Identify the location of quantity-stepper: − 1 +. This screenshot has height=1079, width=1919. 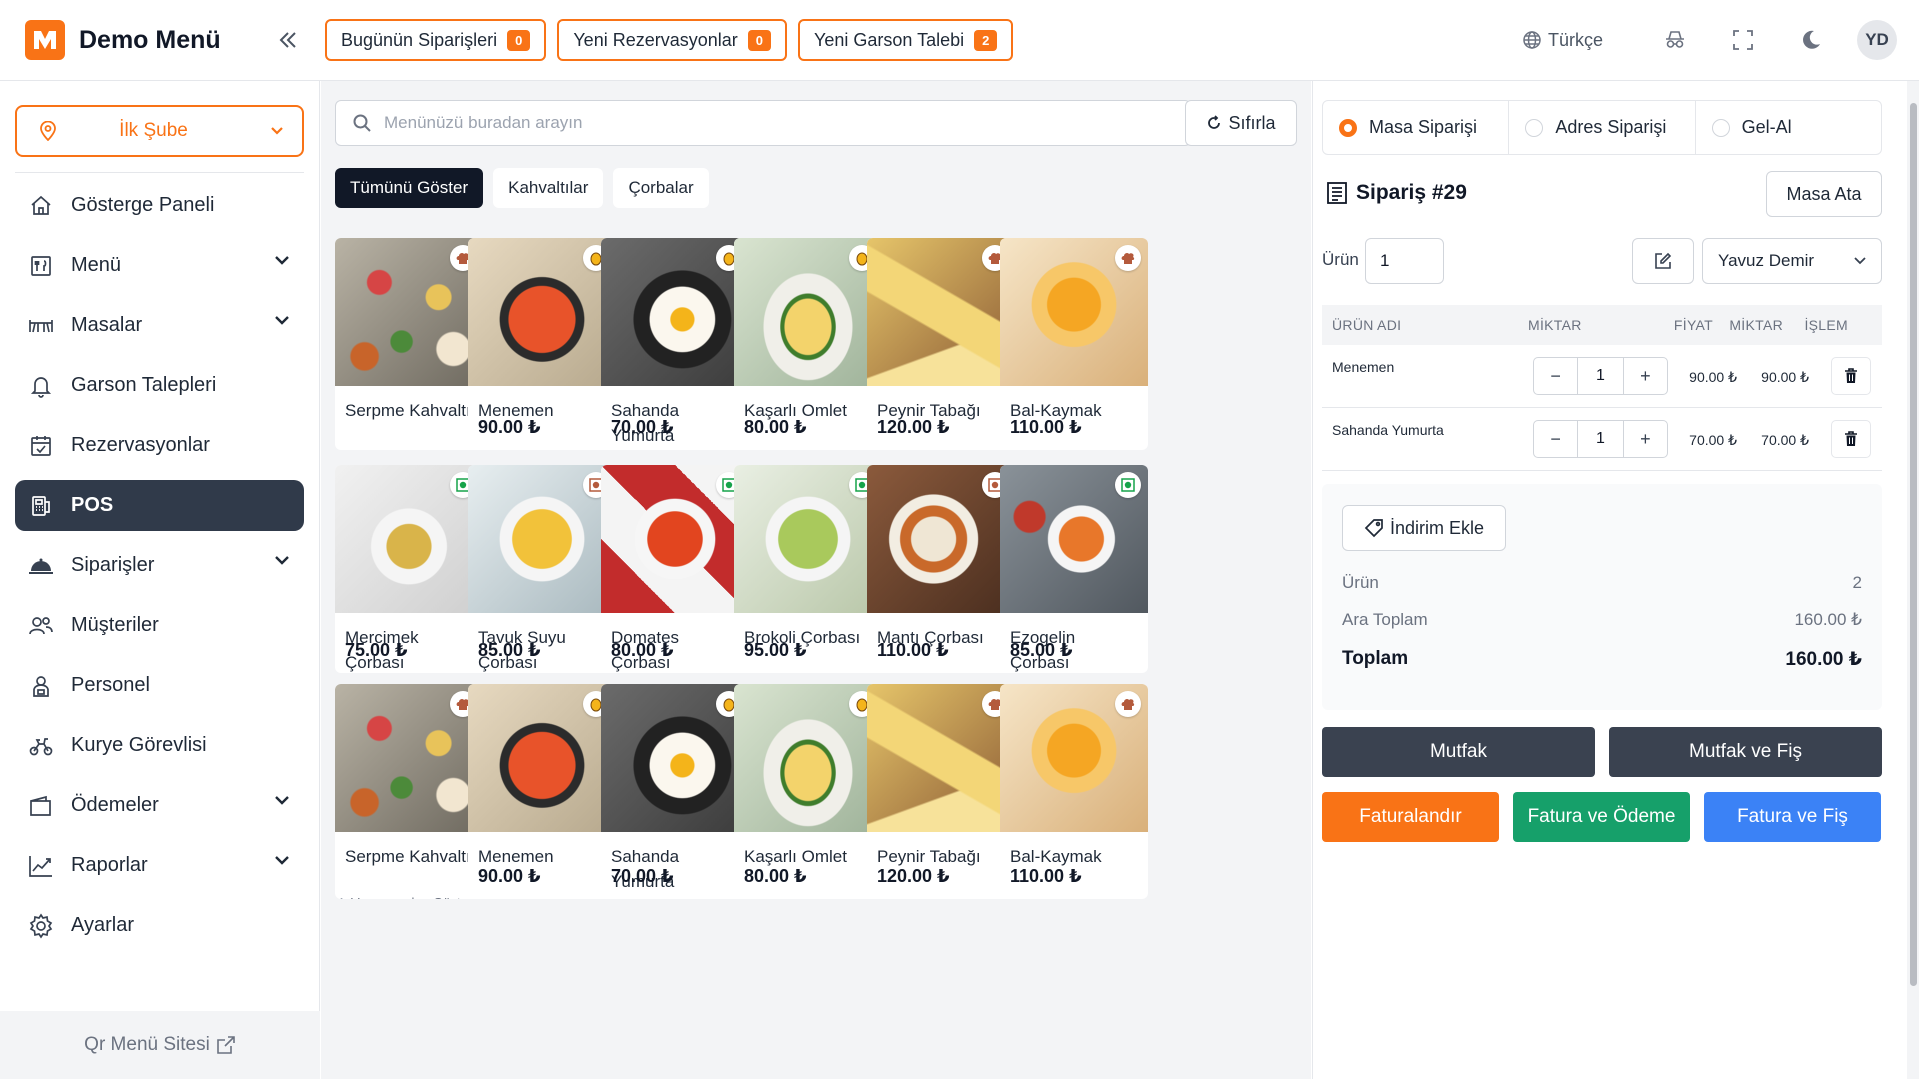
(1600, 376).